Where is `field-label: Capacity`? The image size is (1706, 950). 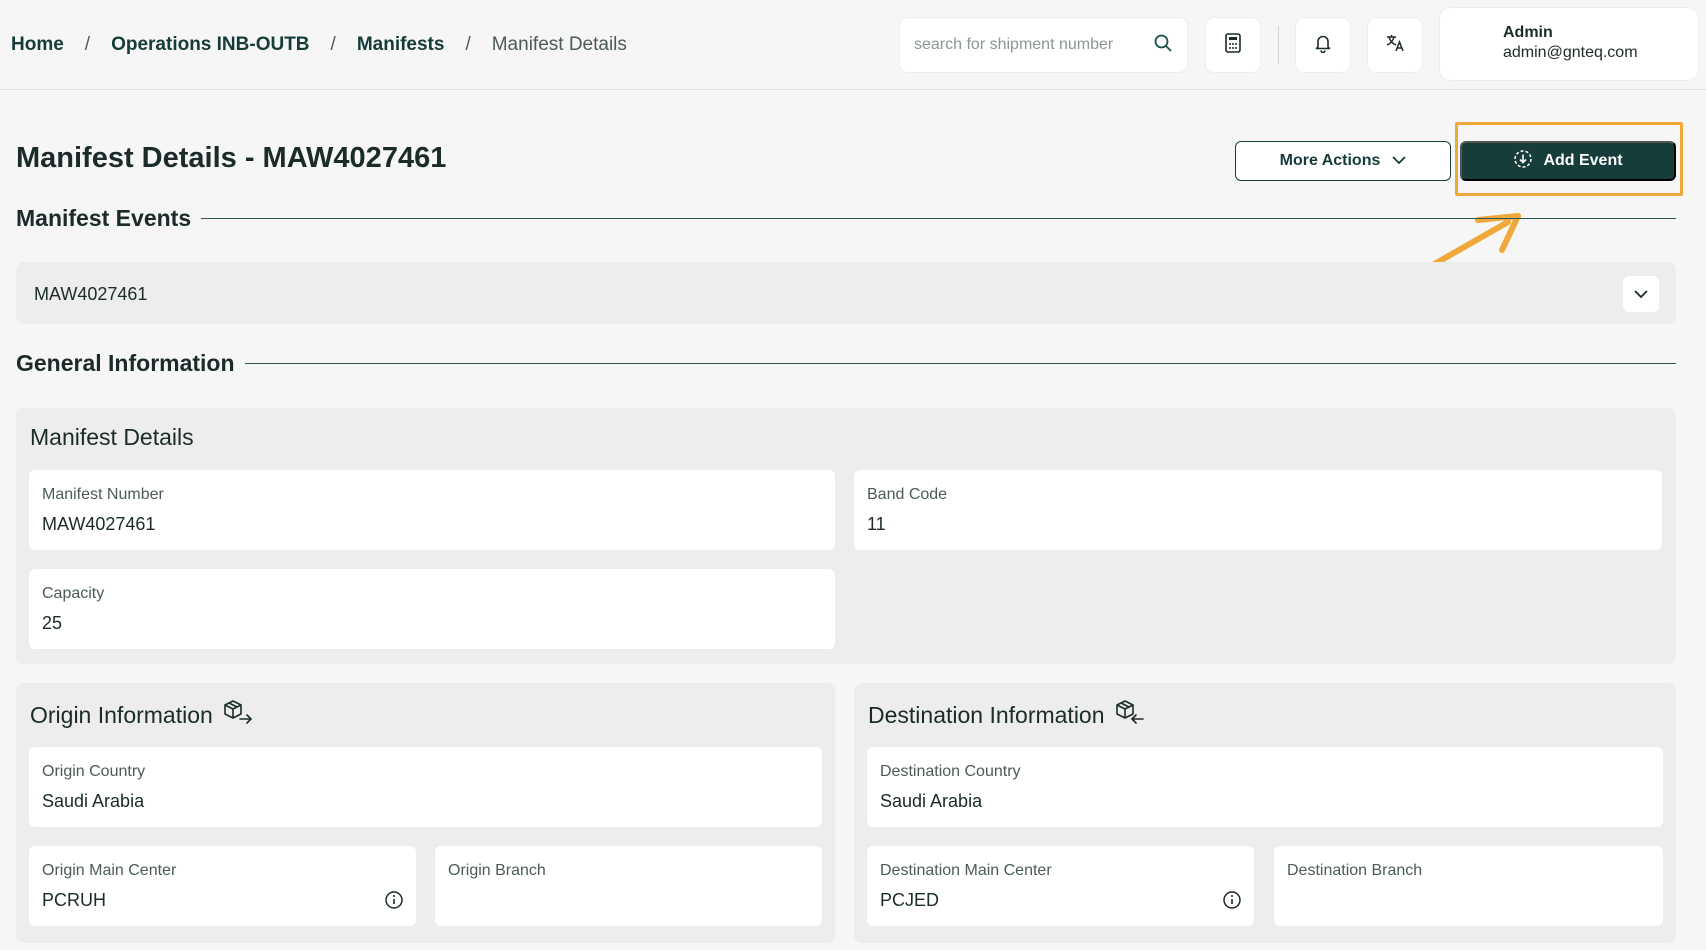
field-label: Capacity is located at coordinates (73, 593).